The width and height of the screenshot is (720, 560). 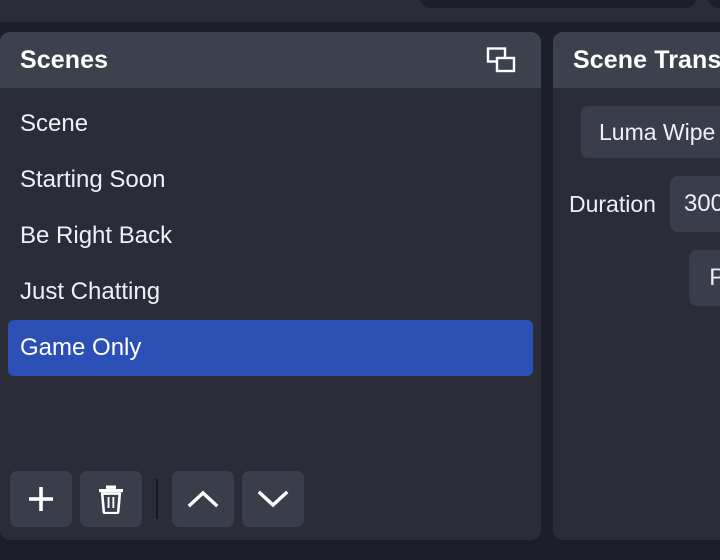 I want to click on chevron-up-icon, so click(x=203, y=499).